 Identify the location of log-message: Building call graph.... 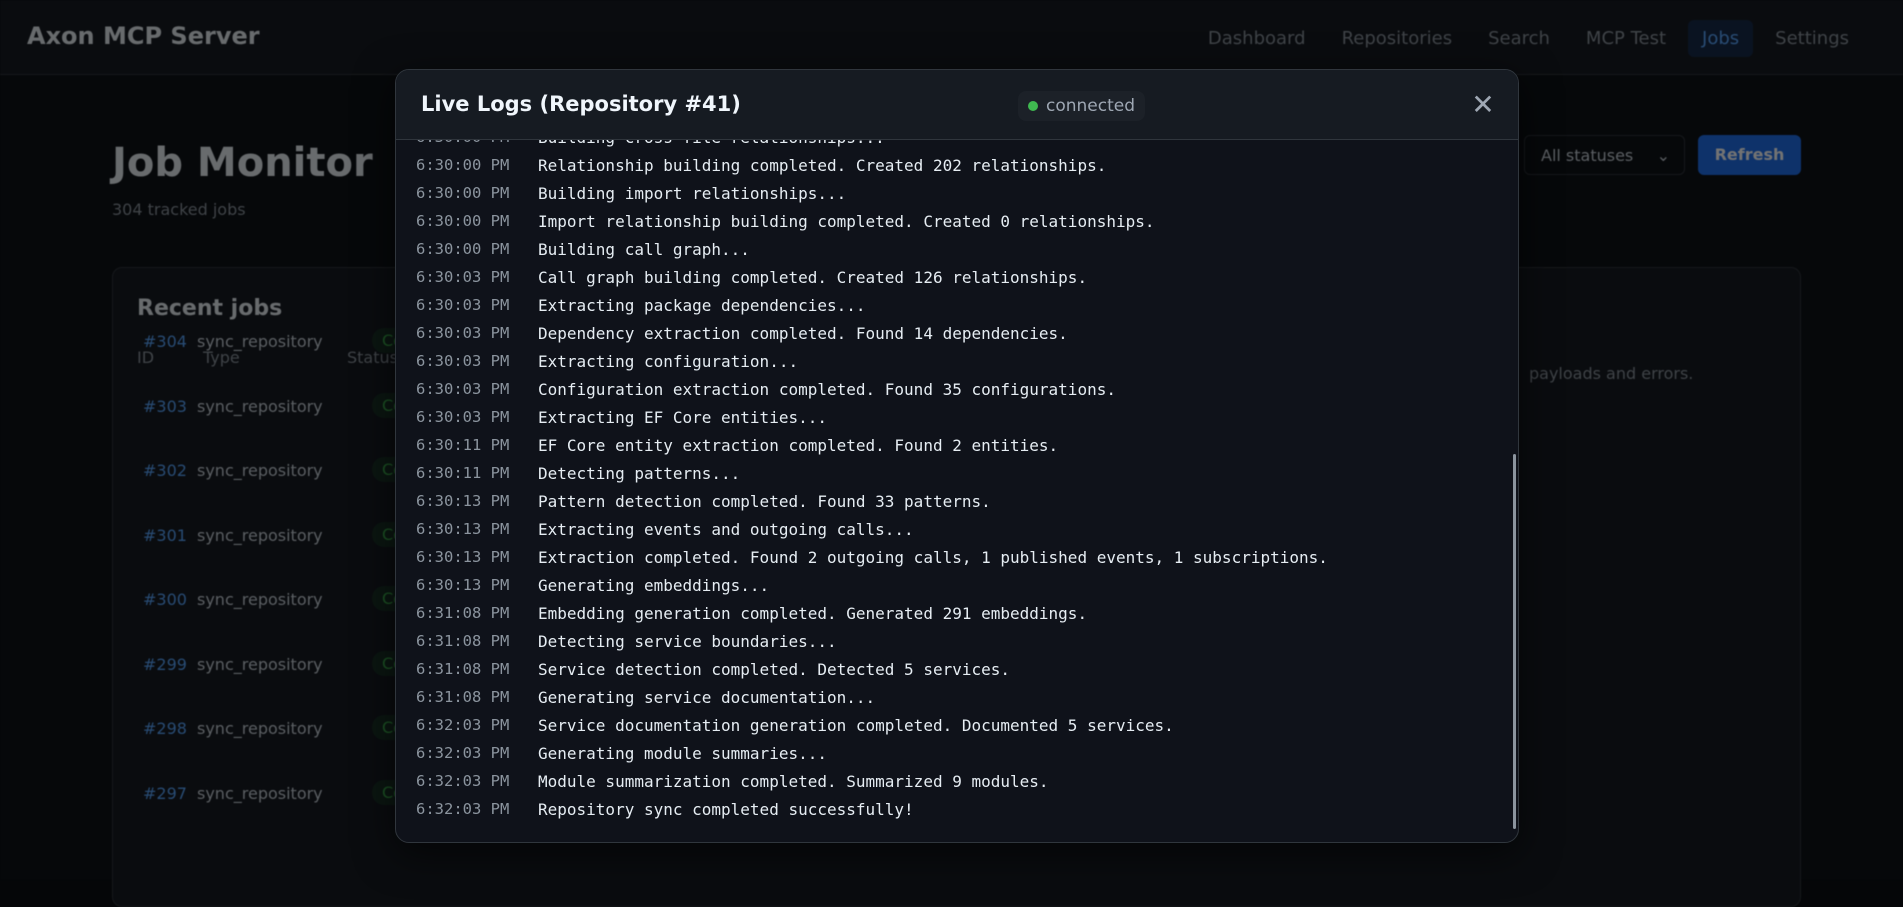
(644, 249).